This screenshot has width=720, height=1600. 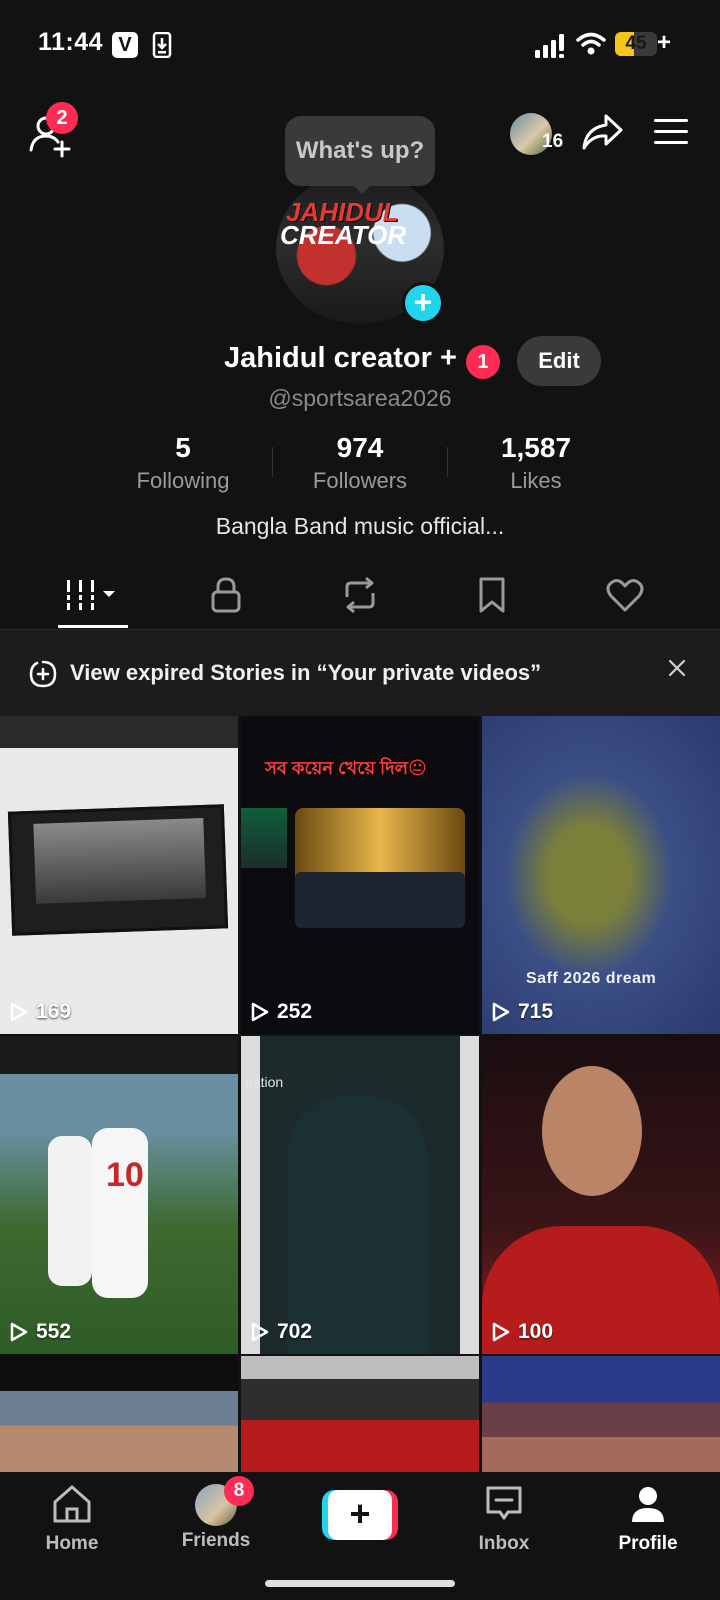 I want to click on avatar-logo-text-2: CREATOR, so click(x=343, y=235).